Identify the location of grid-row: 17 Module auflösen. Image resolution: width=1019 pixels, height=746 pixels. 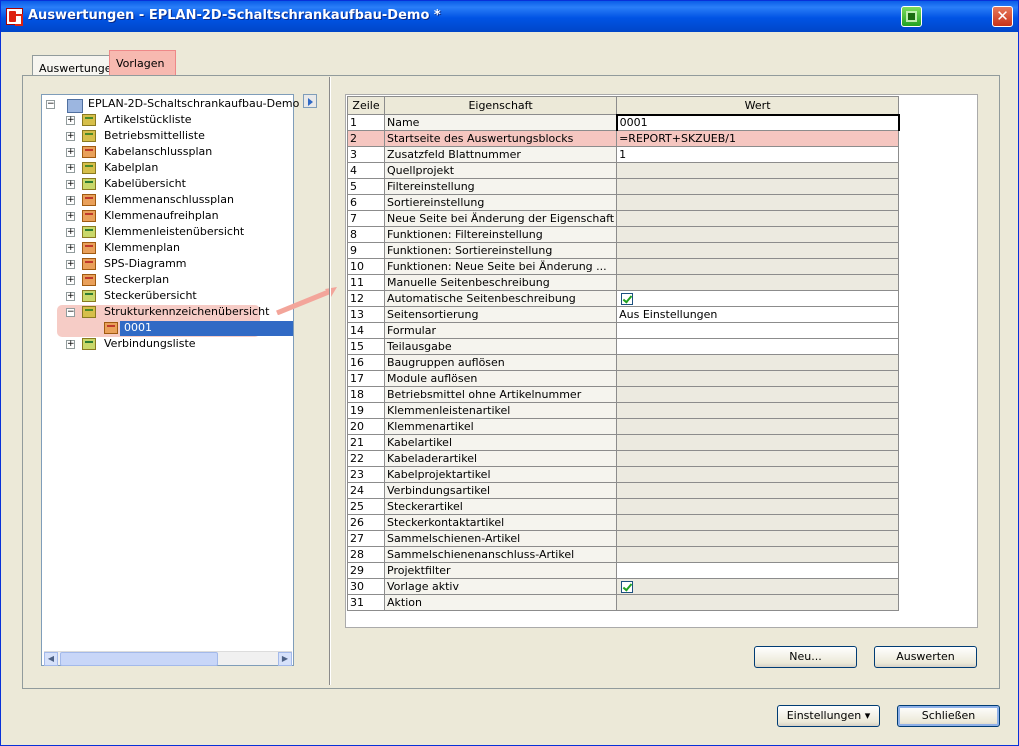
(623, 378).